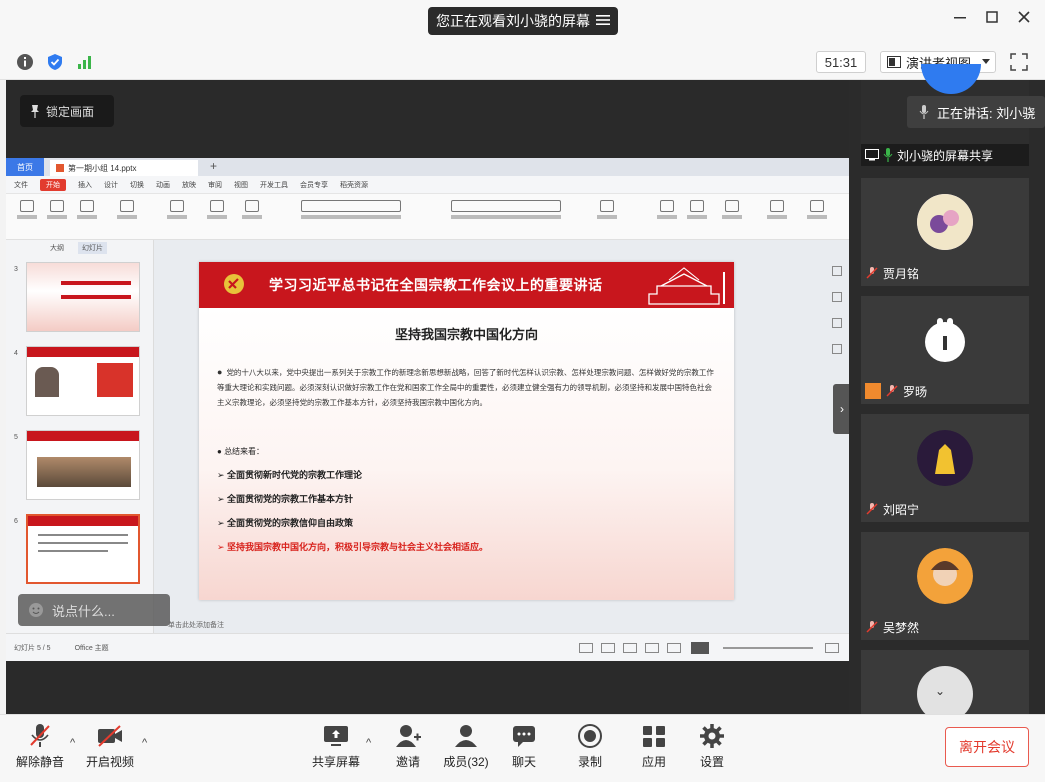 Image resolution: width=1045 pixels, height=782 pixels. I want to click on ribbon-font-select, so click(351, 215).